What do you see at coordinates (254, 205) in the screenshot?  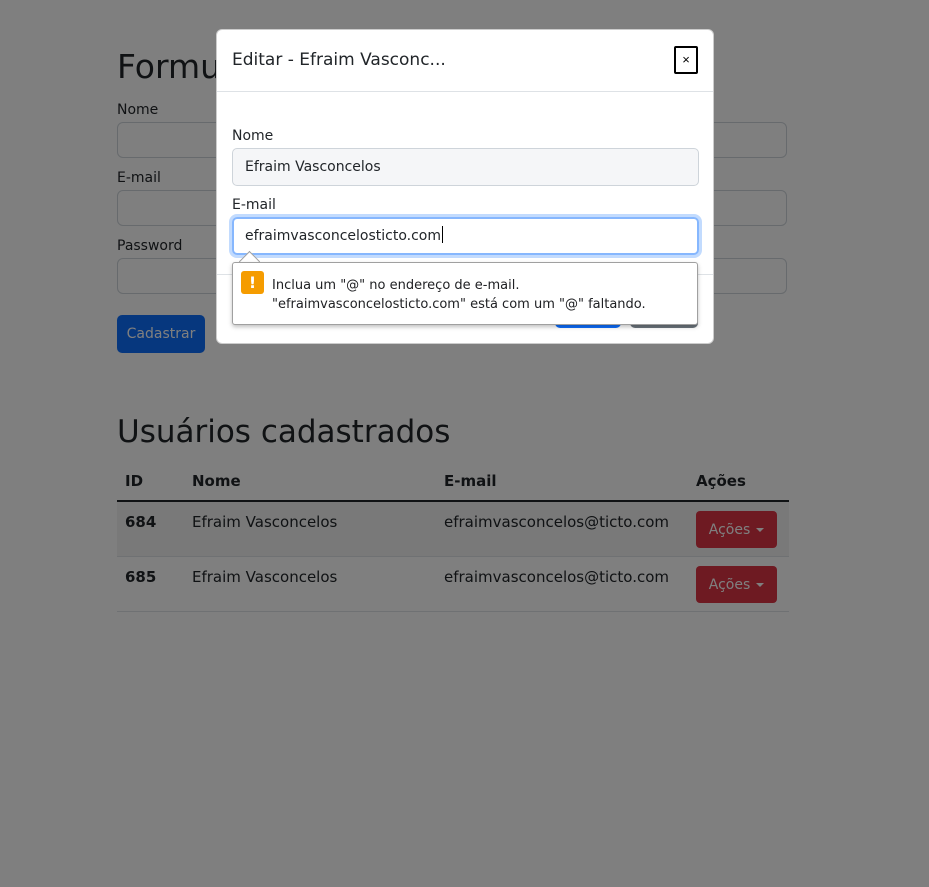 I see `modal-email-label: E-mail` at bounding box center [254, 205].